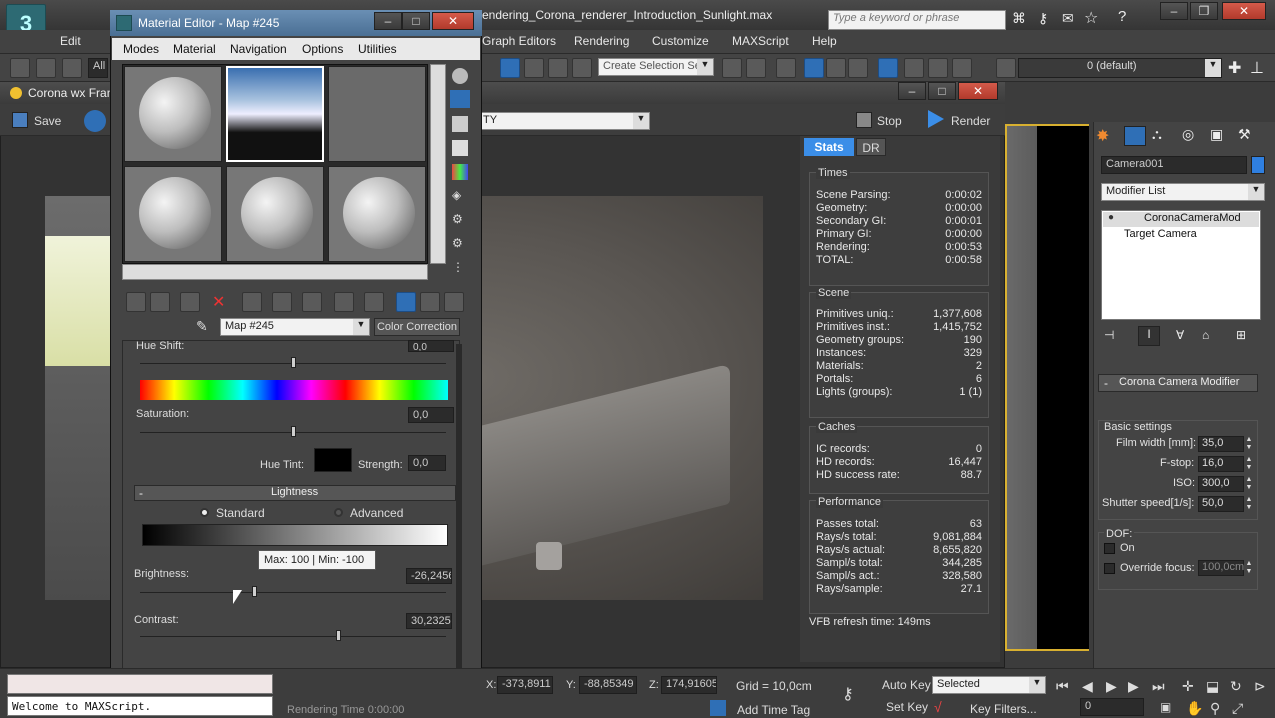 Image resolution: width=1275 pixels, height=718 pixels. Describe the element at coordinates (98, 68) in the screenshot. I see `selection-filter-dropdown: All` at that location.